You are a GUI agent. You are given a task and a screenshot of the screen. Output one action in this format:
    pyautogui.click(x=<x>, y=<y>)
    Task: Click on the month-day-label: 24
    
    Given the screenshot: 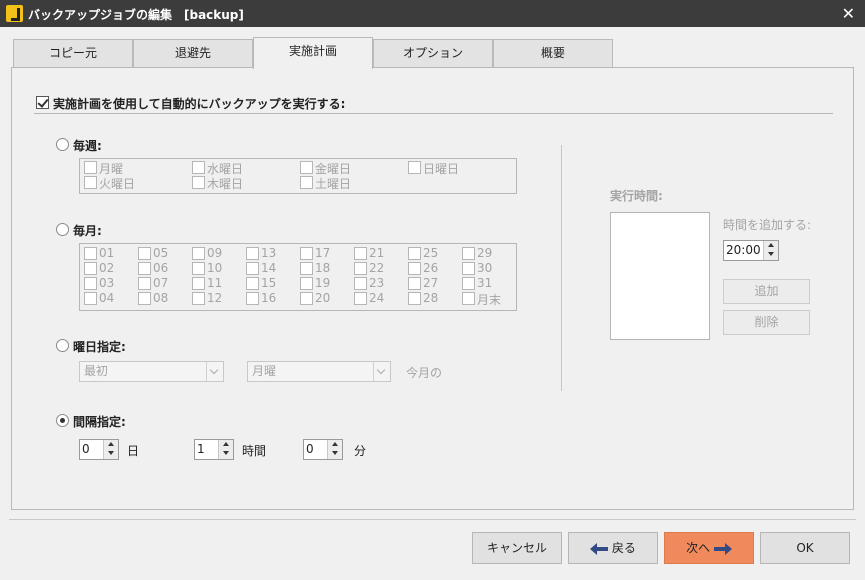 What is the action you would take?
    pyautogui.click(x=377, y=298)
    